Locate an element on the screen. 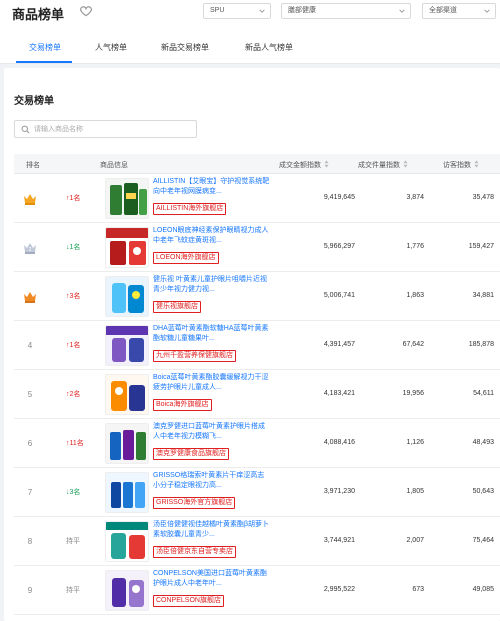 Image resolution: width=500 pixels, height=621 pixels. rank-number: 8 is located at coordinates (30, 541).